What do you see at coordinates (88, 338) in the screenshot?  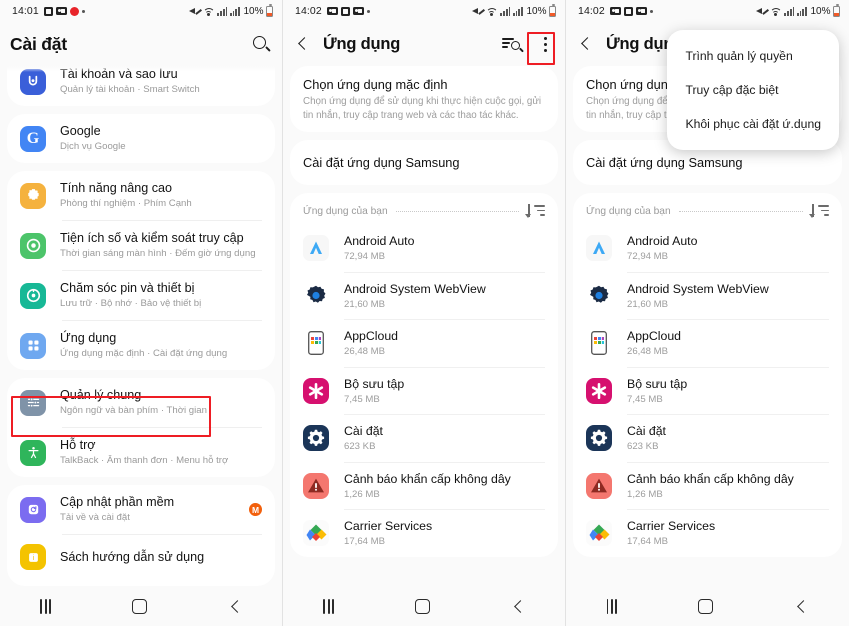 I see `settings-item-title: Ứng dụng` at bounding box center [88, 338].